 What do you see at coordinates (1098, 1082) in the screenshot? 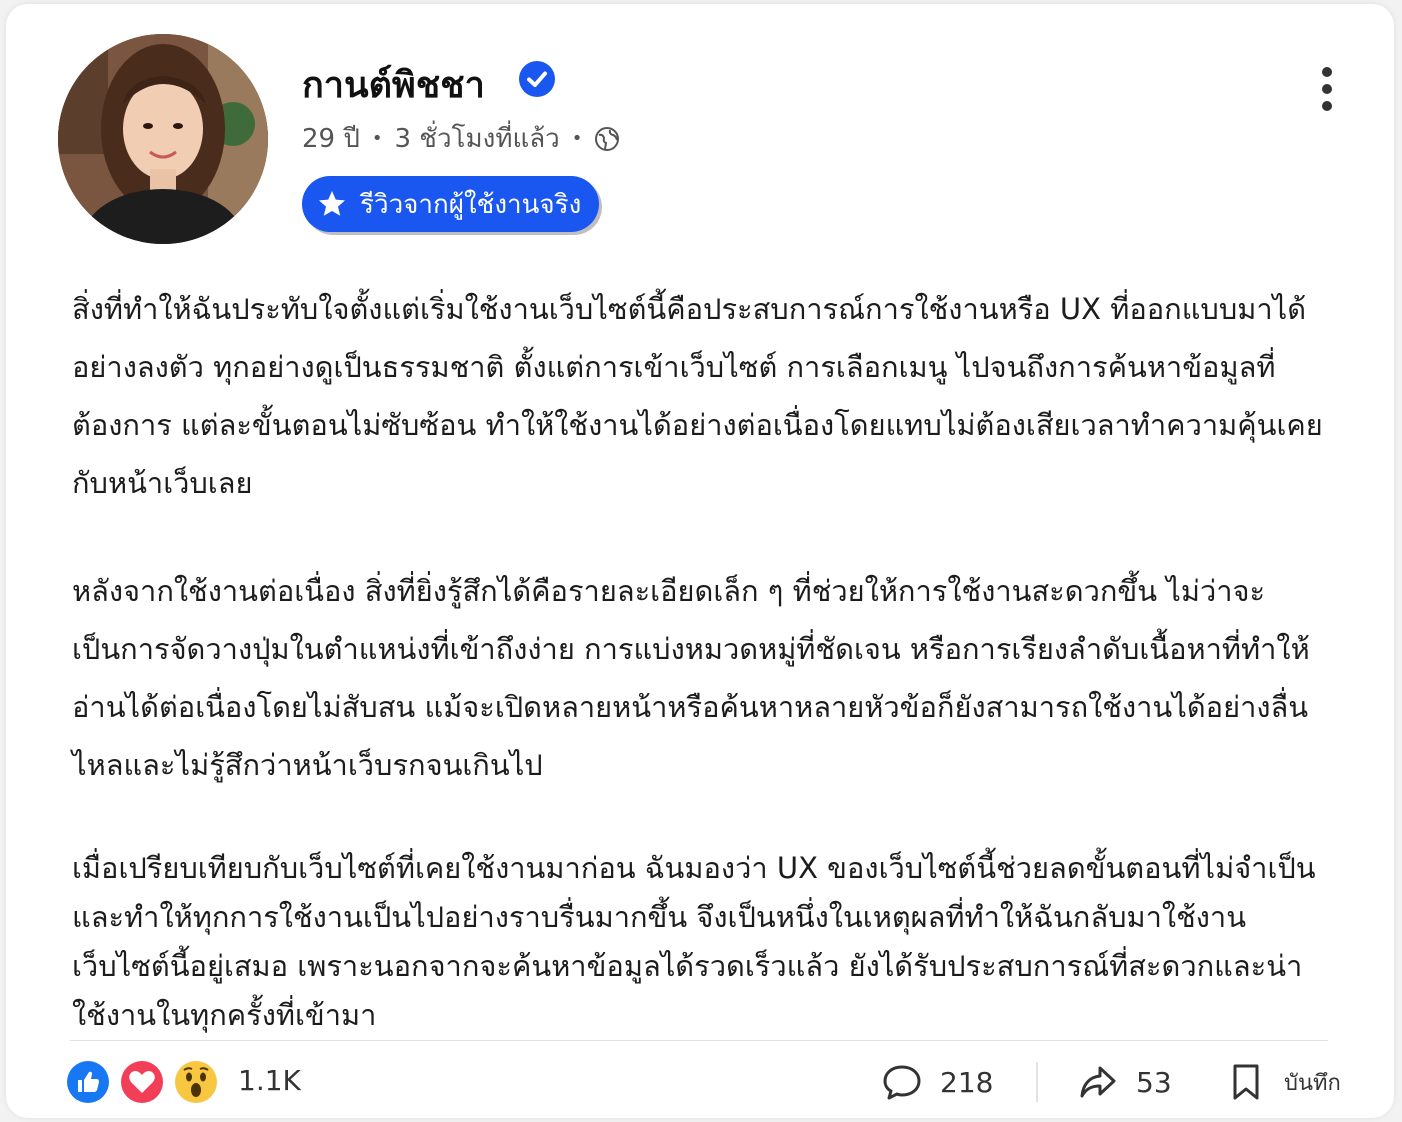
I see `share-icon` at bounding box center [1098, 1082].